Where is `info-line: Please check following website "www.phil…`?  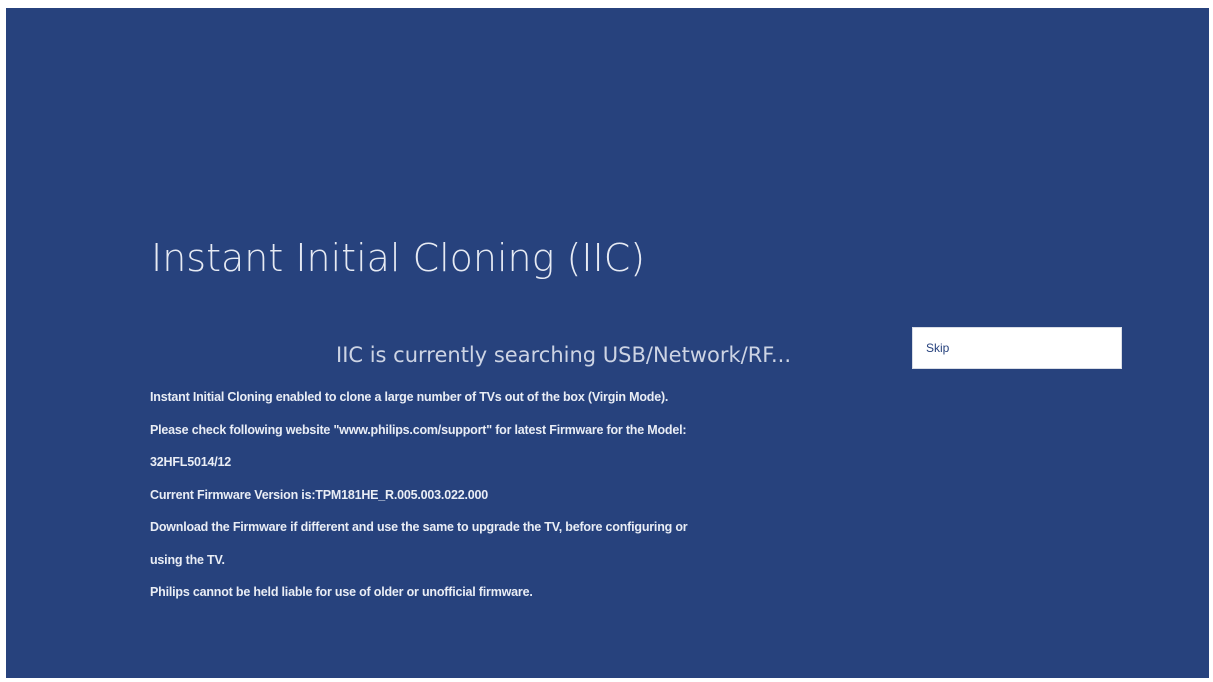
info-line: Please check following website "www.phil… is located at coordinates (418, 429).